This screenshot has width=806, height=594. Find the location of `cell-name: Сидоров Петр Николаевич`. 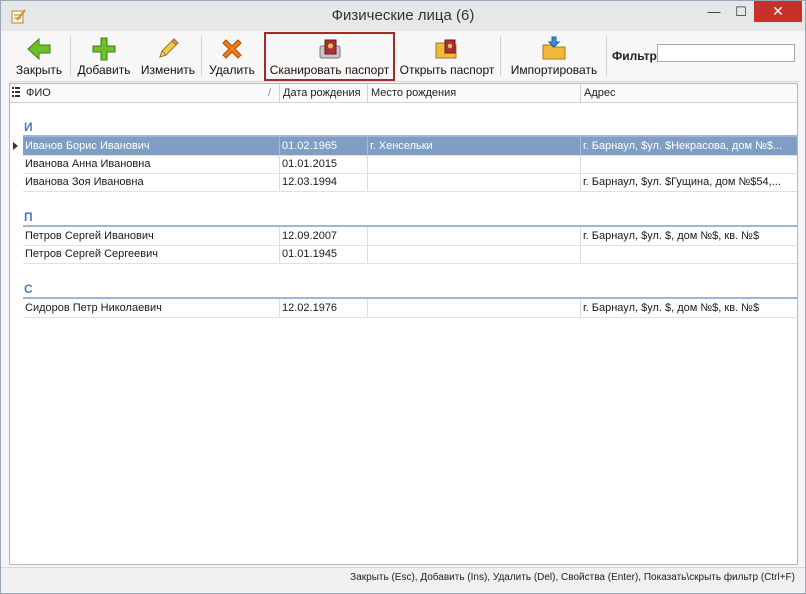

cell-name: Сидоров Петр Николаевич is located at coordinates (151, 308).